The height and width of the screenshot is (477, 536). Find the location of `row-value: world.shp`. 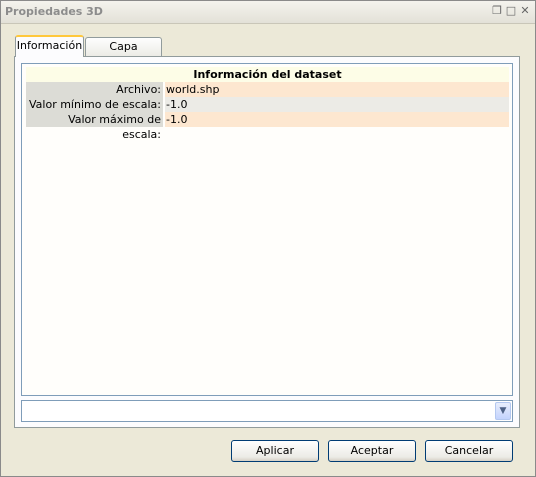

row-value: world.shp is located at coordinates (337, 89).